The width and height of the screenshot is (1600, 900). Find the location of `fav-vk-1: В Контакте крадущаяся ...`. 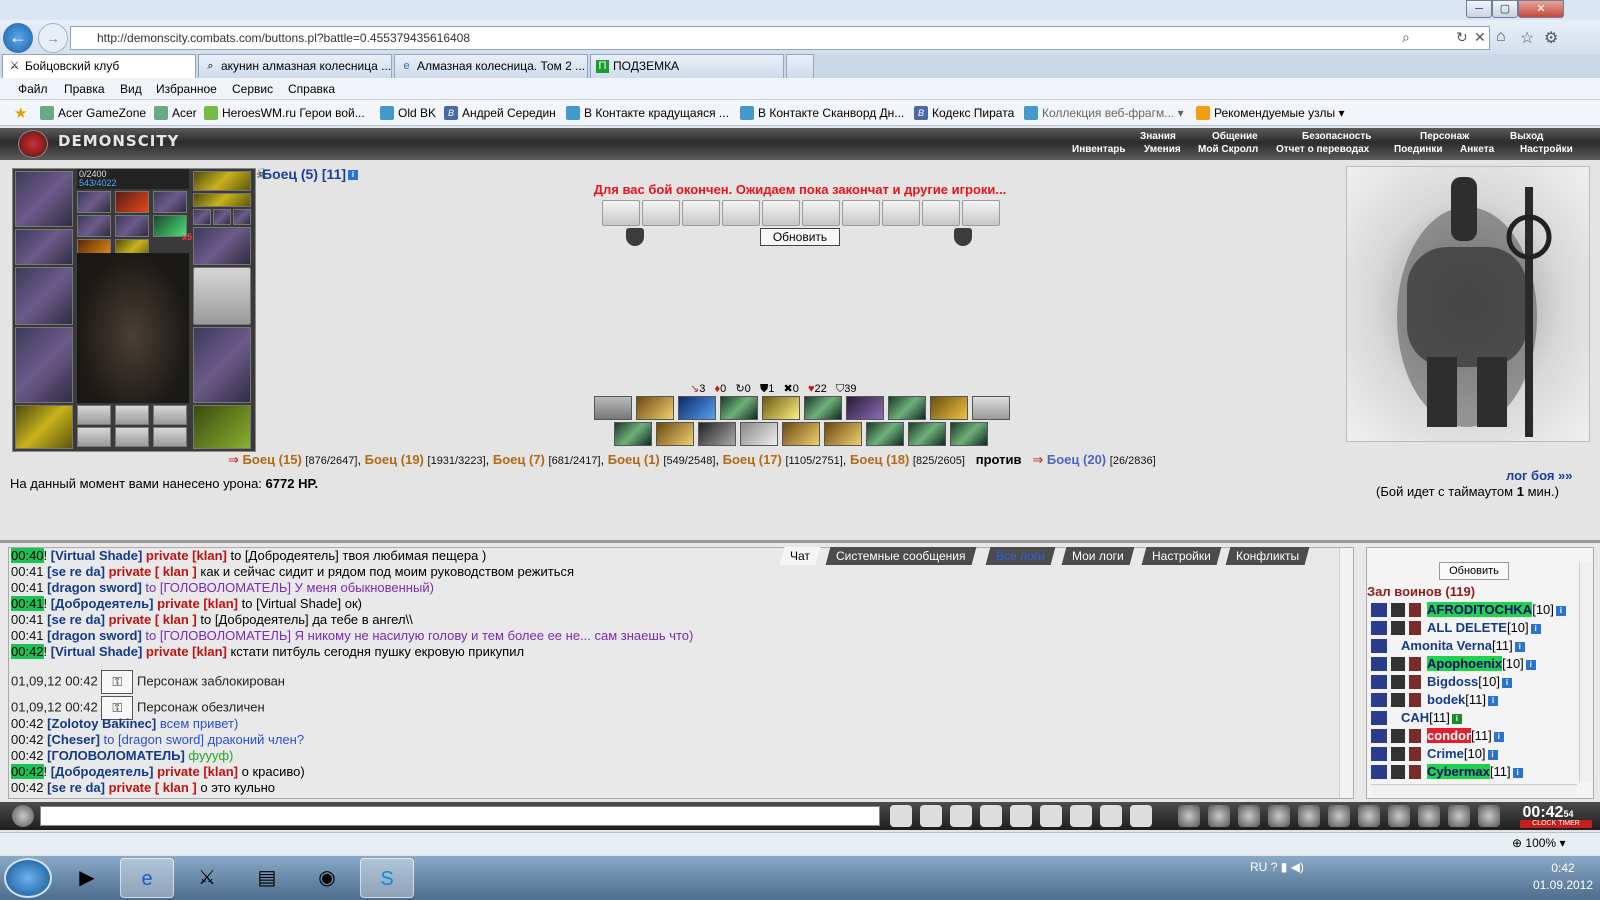

fav-vk-1: В Контакте крадущаяся ... is located at coordinates (647, 113).